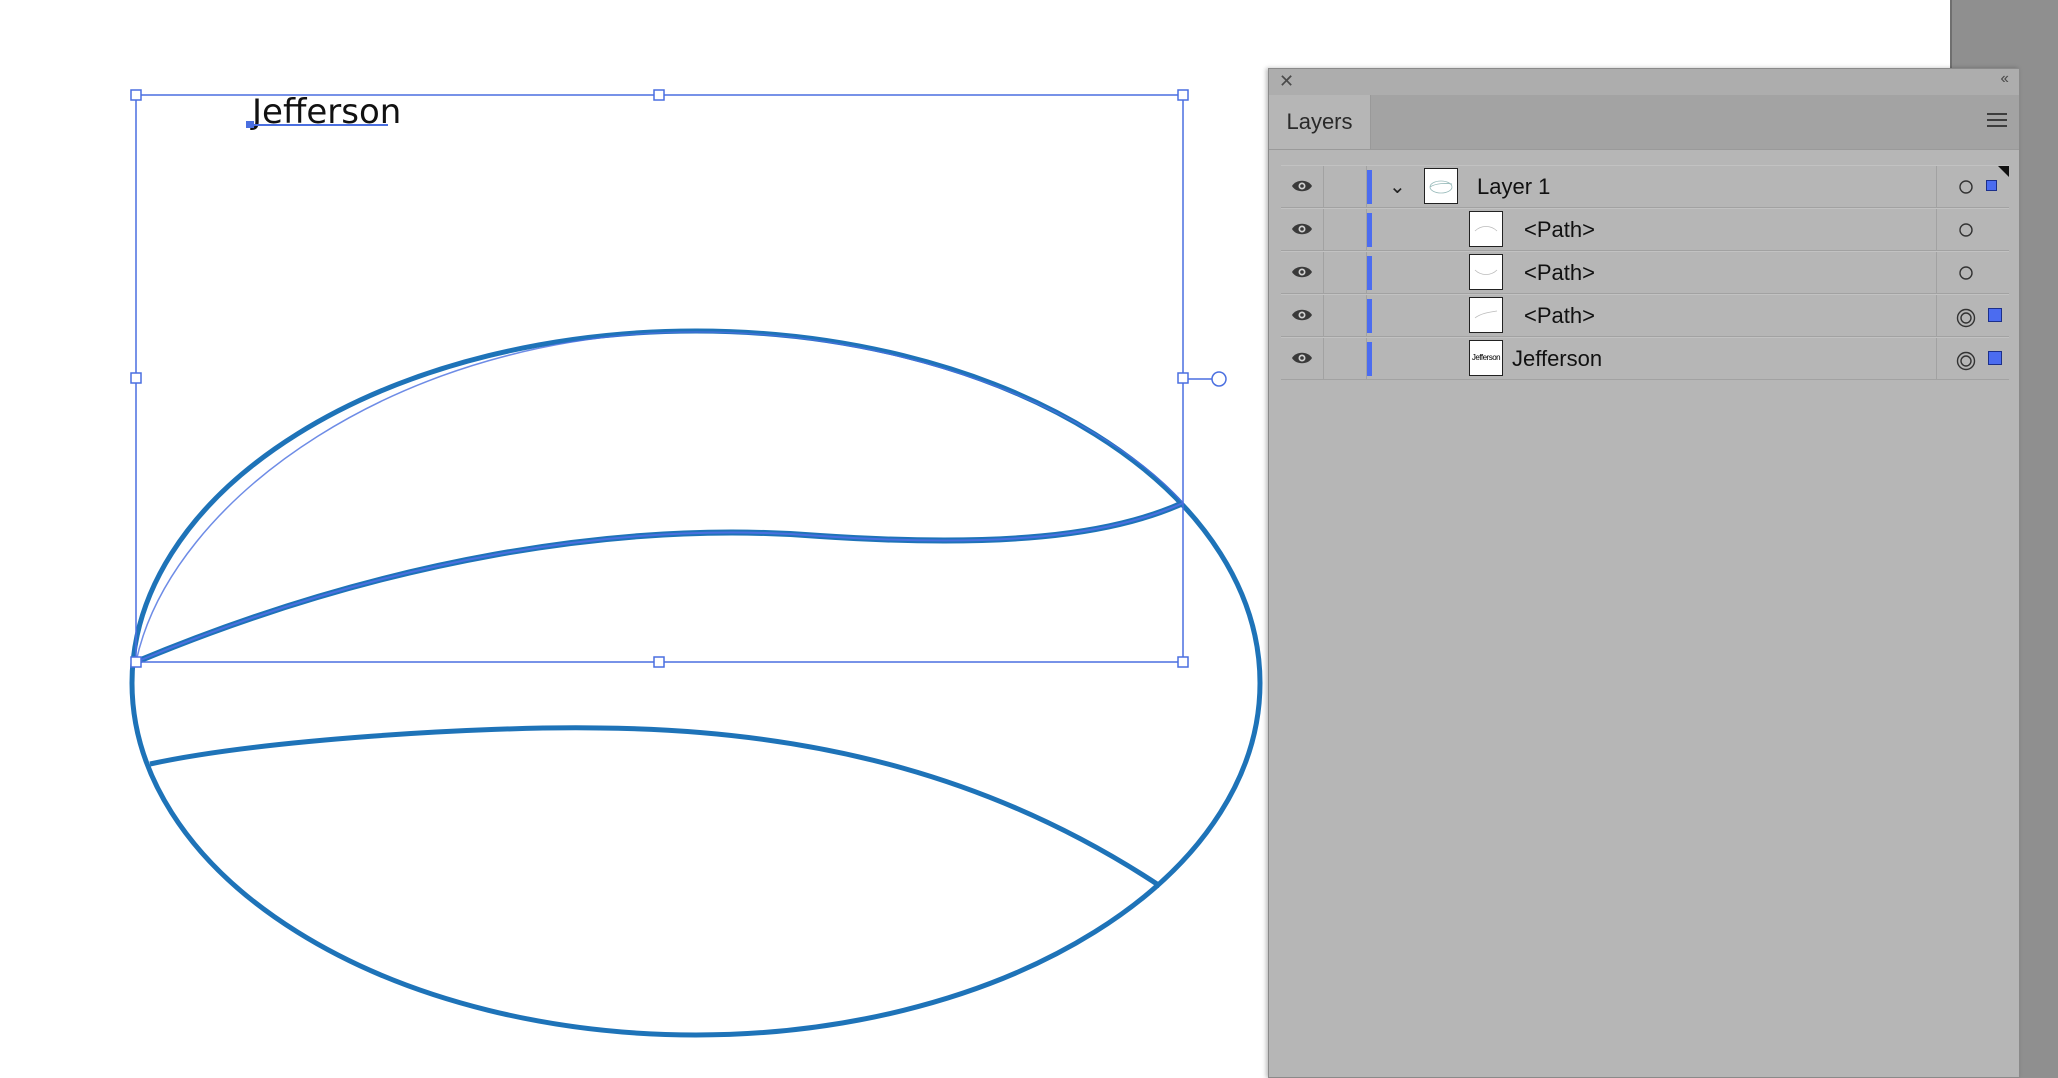 This screenshot has width=2058, height=1078. What do you see at coordinates (1645, 229) in the screenshot?
I see `layer-row-path-1: <Path>` at bounding box center [1645, 229].